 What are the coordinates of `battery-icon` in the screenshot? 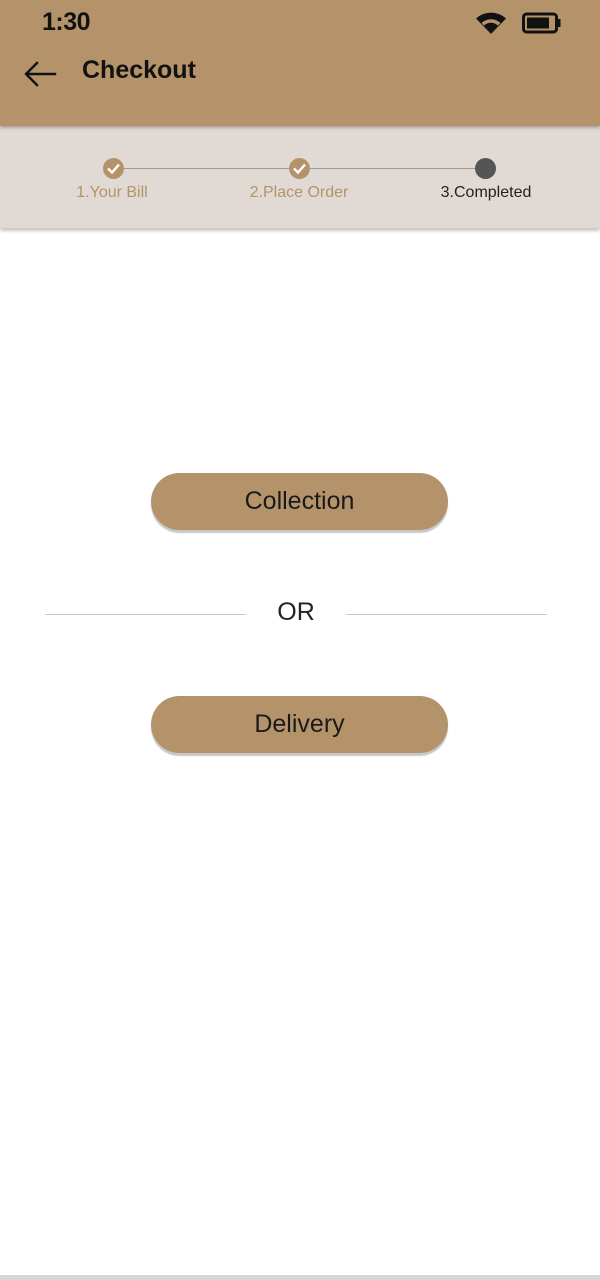 It's located at (541, 23).